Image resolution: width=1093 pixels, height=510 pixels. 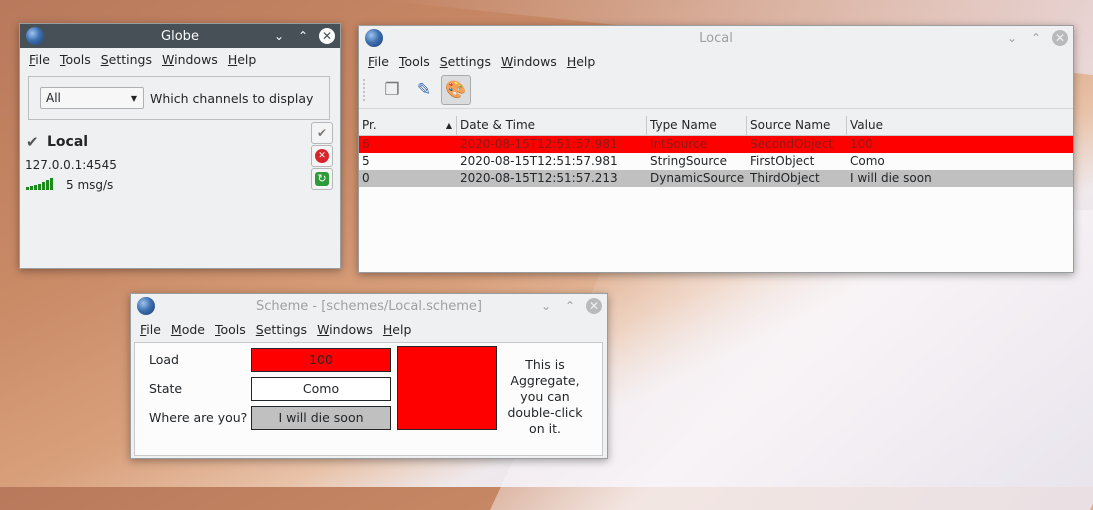 I want to click on color-scheme-button: 🎨, so click(x=456, y=90).